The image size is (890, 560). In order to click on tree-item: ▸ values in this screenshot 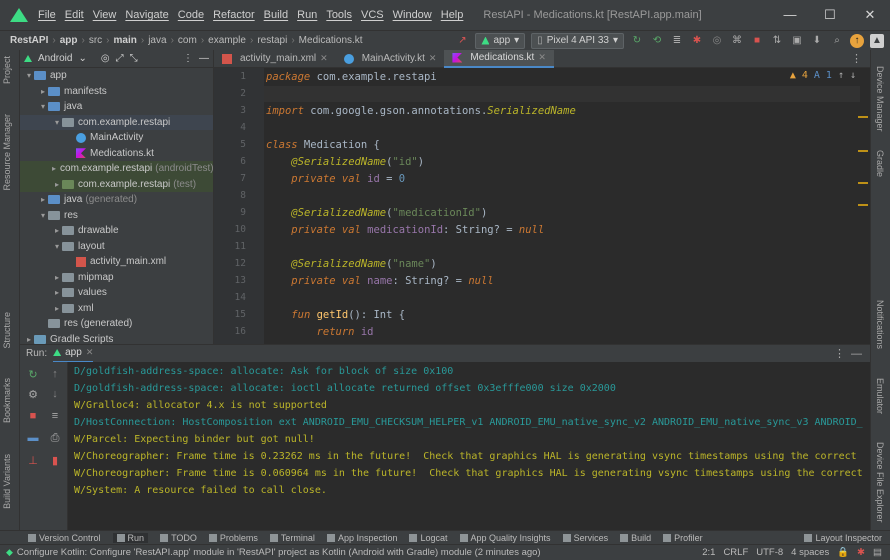, I will do `click(116, 293)`.